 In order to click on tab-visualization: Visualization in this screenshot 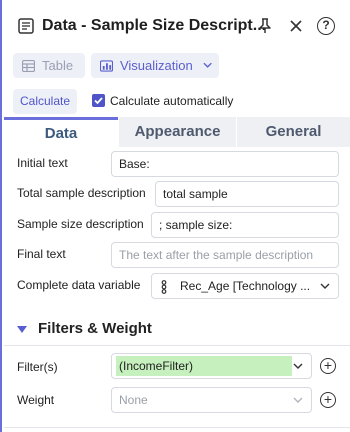, I will do `click(155, 65)`.